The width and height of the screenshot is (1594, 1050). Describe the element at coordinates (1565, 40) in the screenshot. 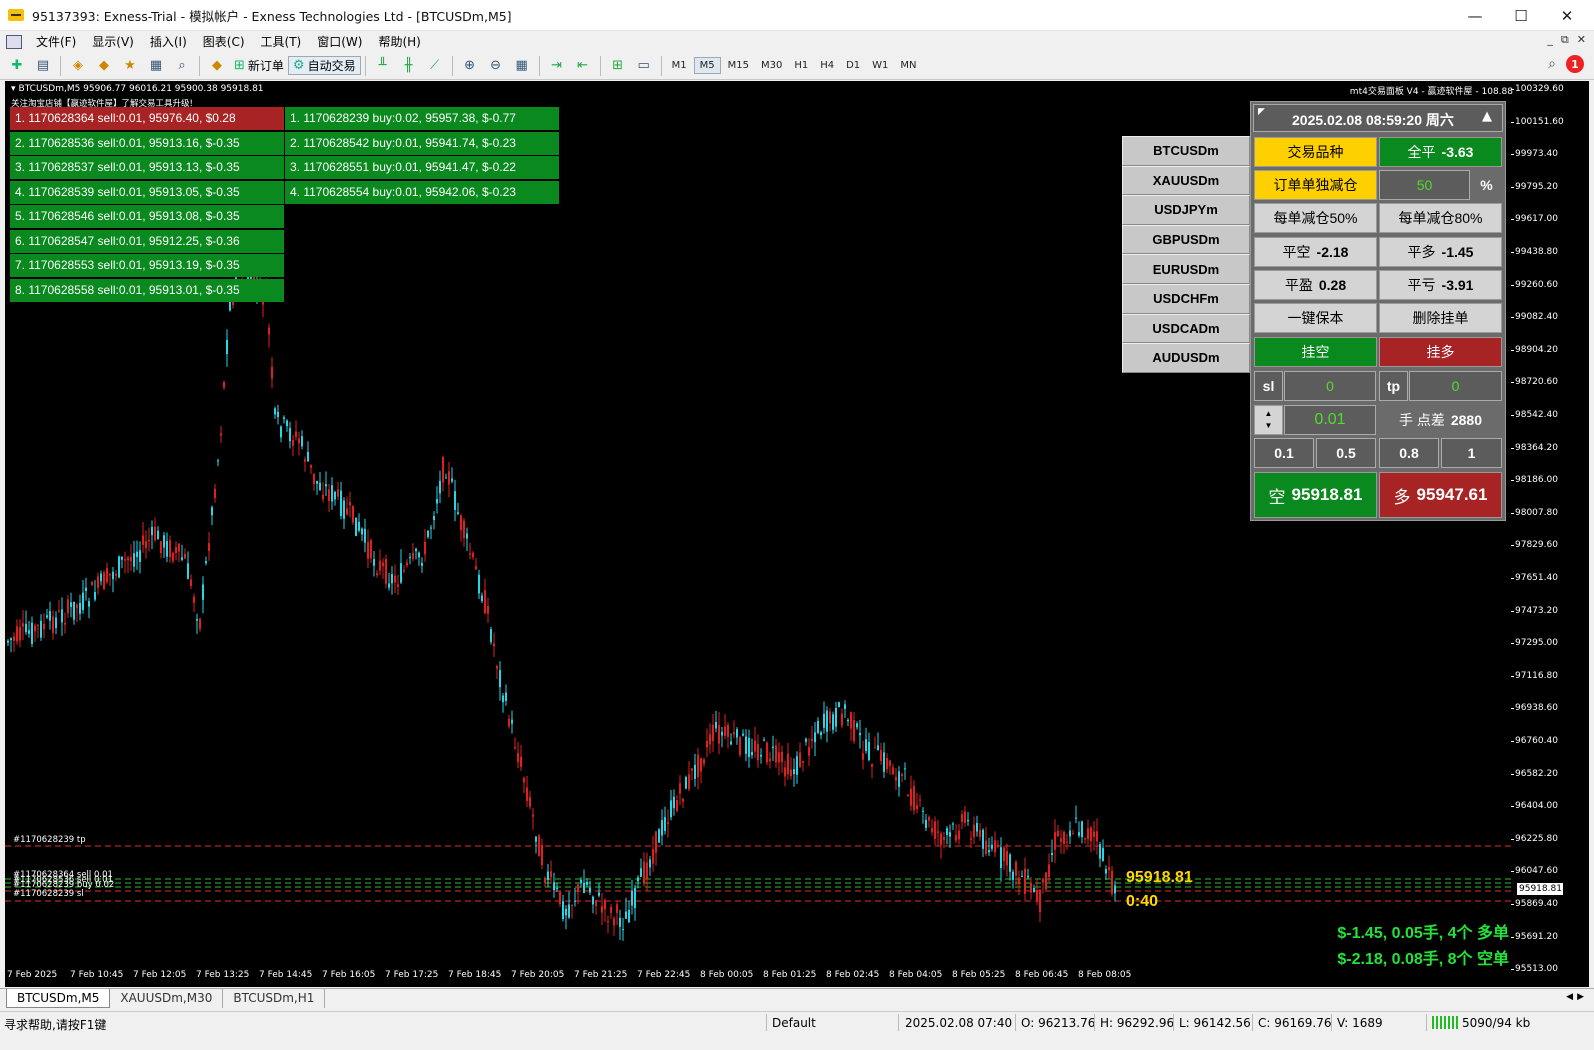

I see `mdi-restore-icon: ⧉` at that location.